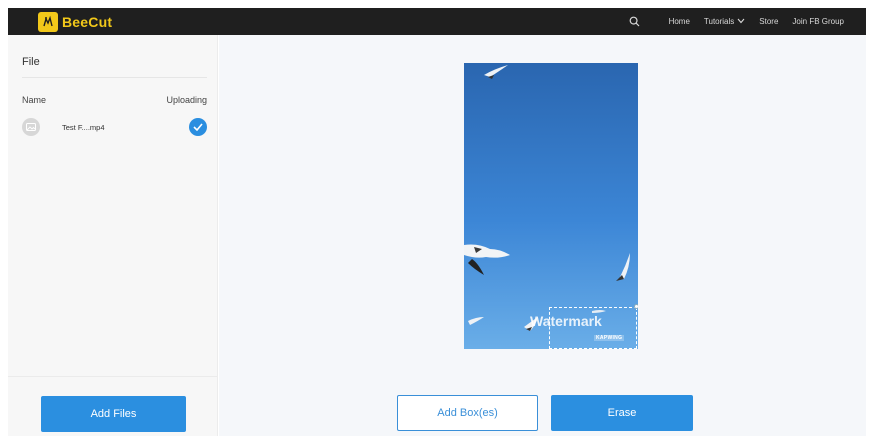 This screenshot has width=870, height=436. Describe the element at coordinates (31, 62) in the screenshot. I see `sidebar-title: File` at that location.